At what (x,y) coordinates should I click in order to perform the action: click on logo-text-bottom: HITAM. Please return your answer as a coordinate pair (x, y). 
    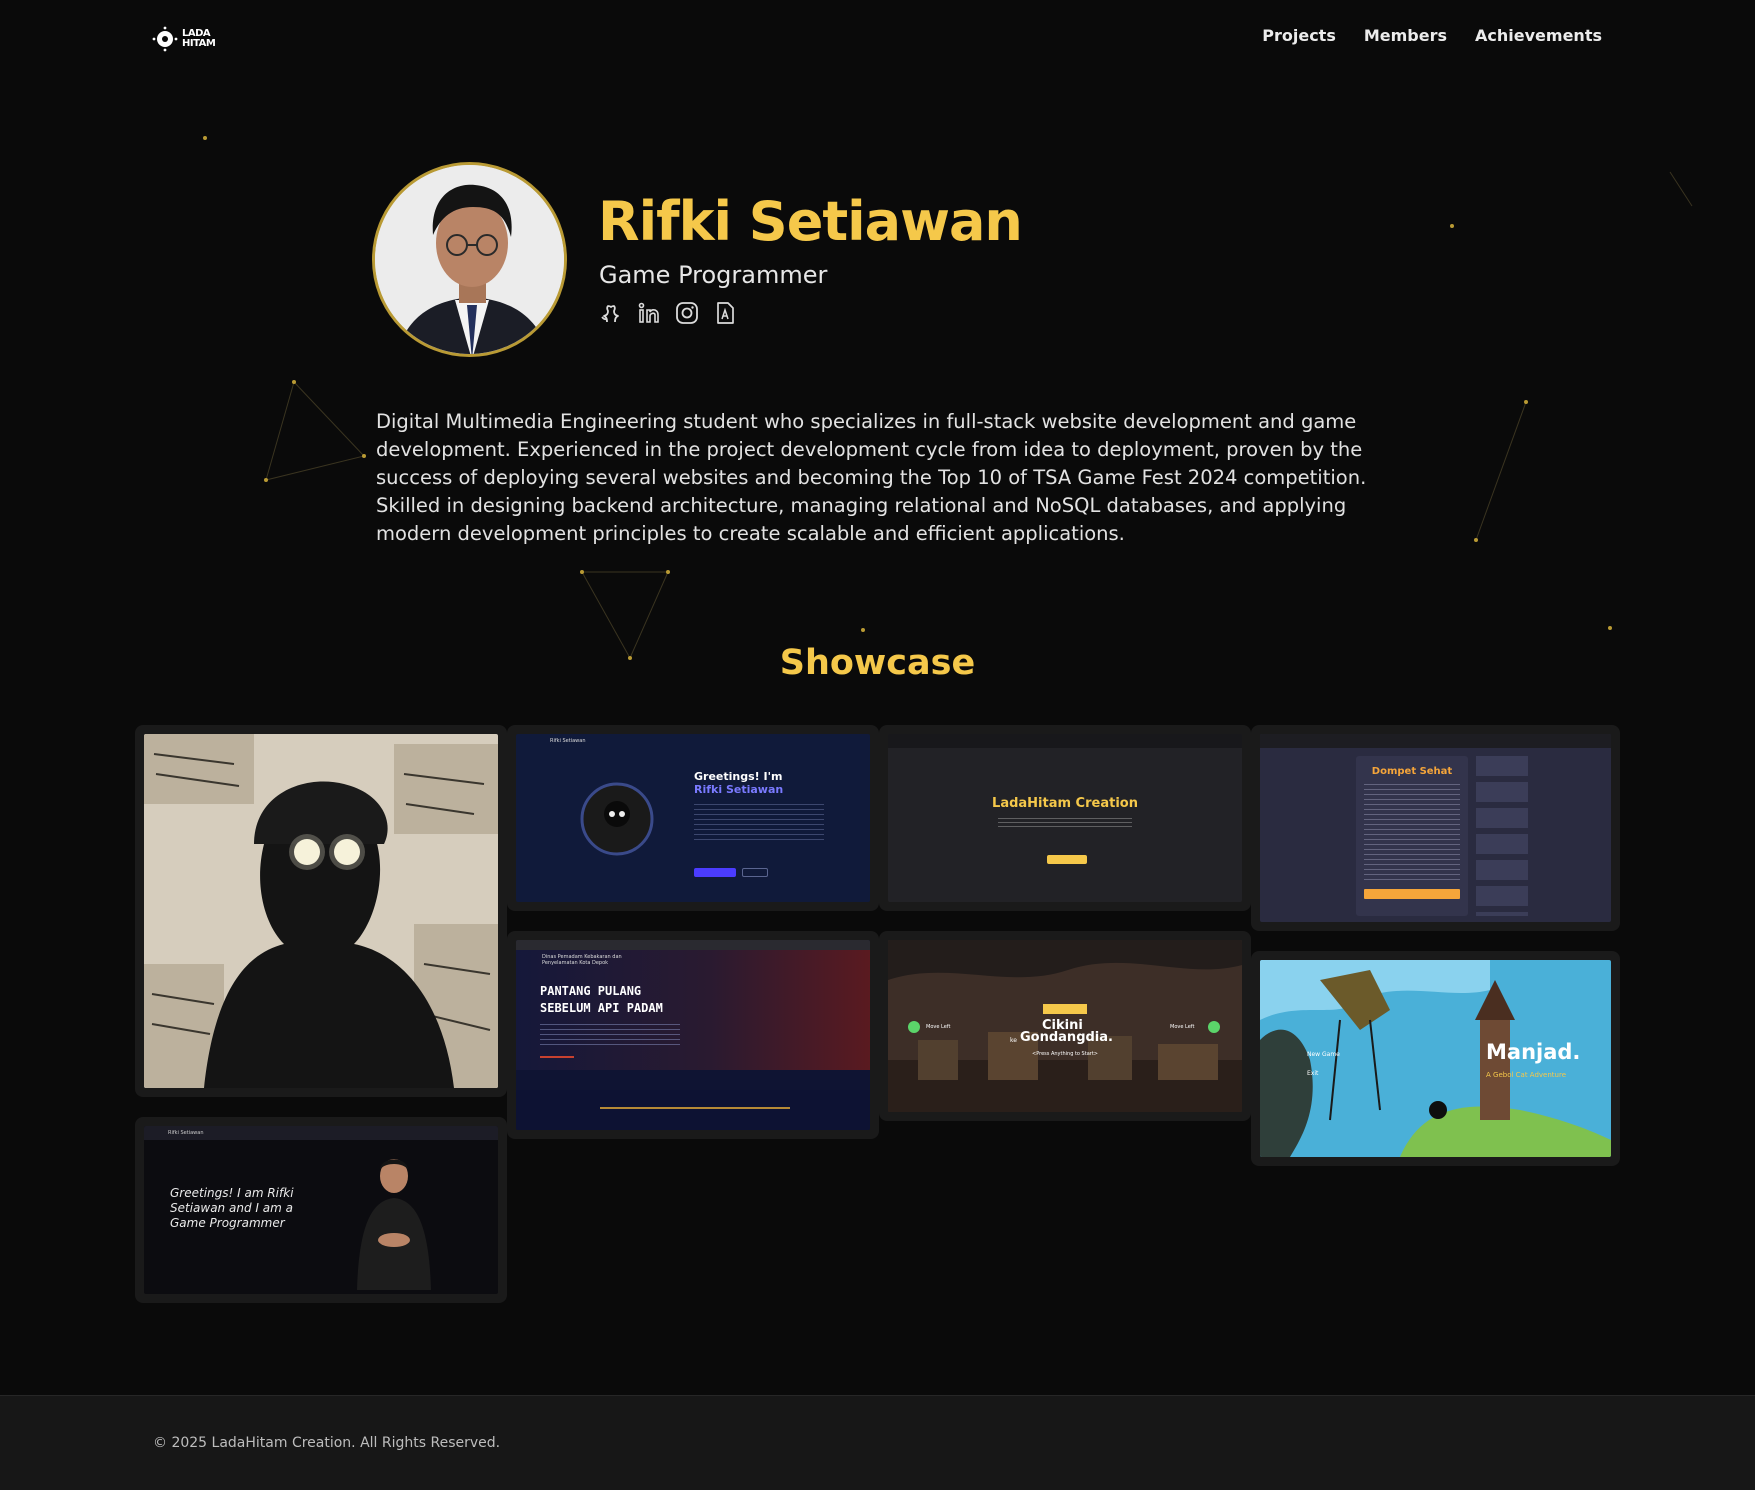
    Looking at the image, I should click on (199, 43).